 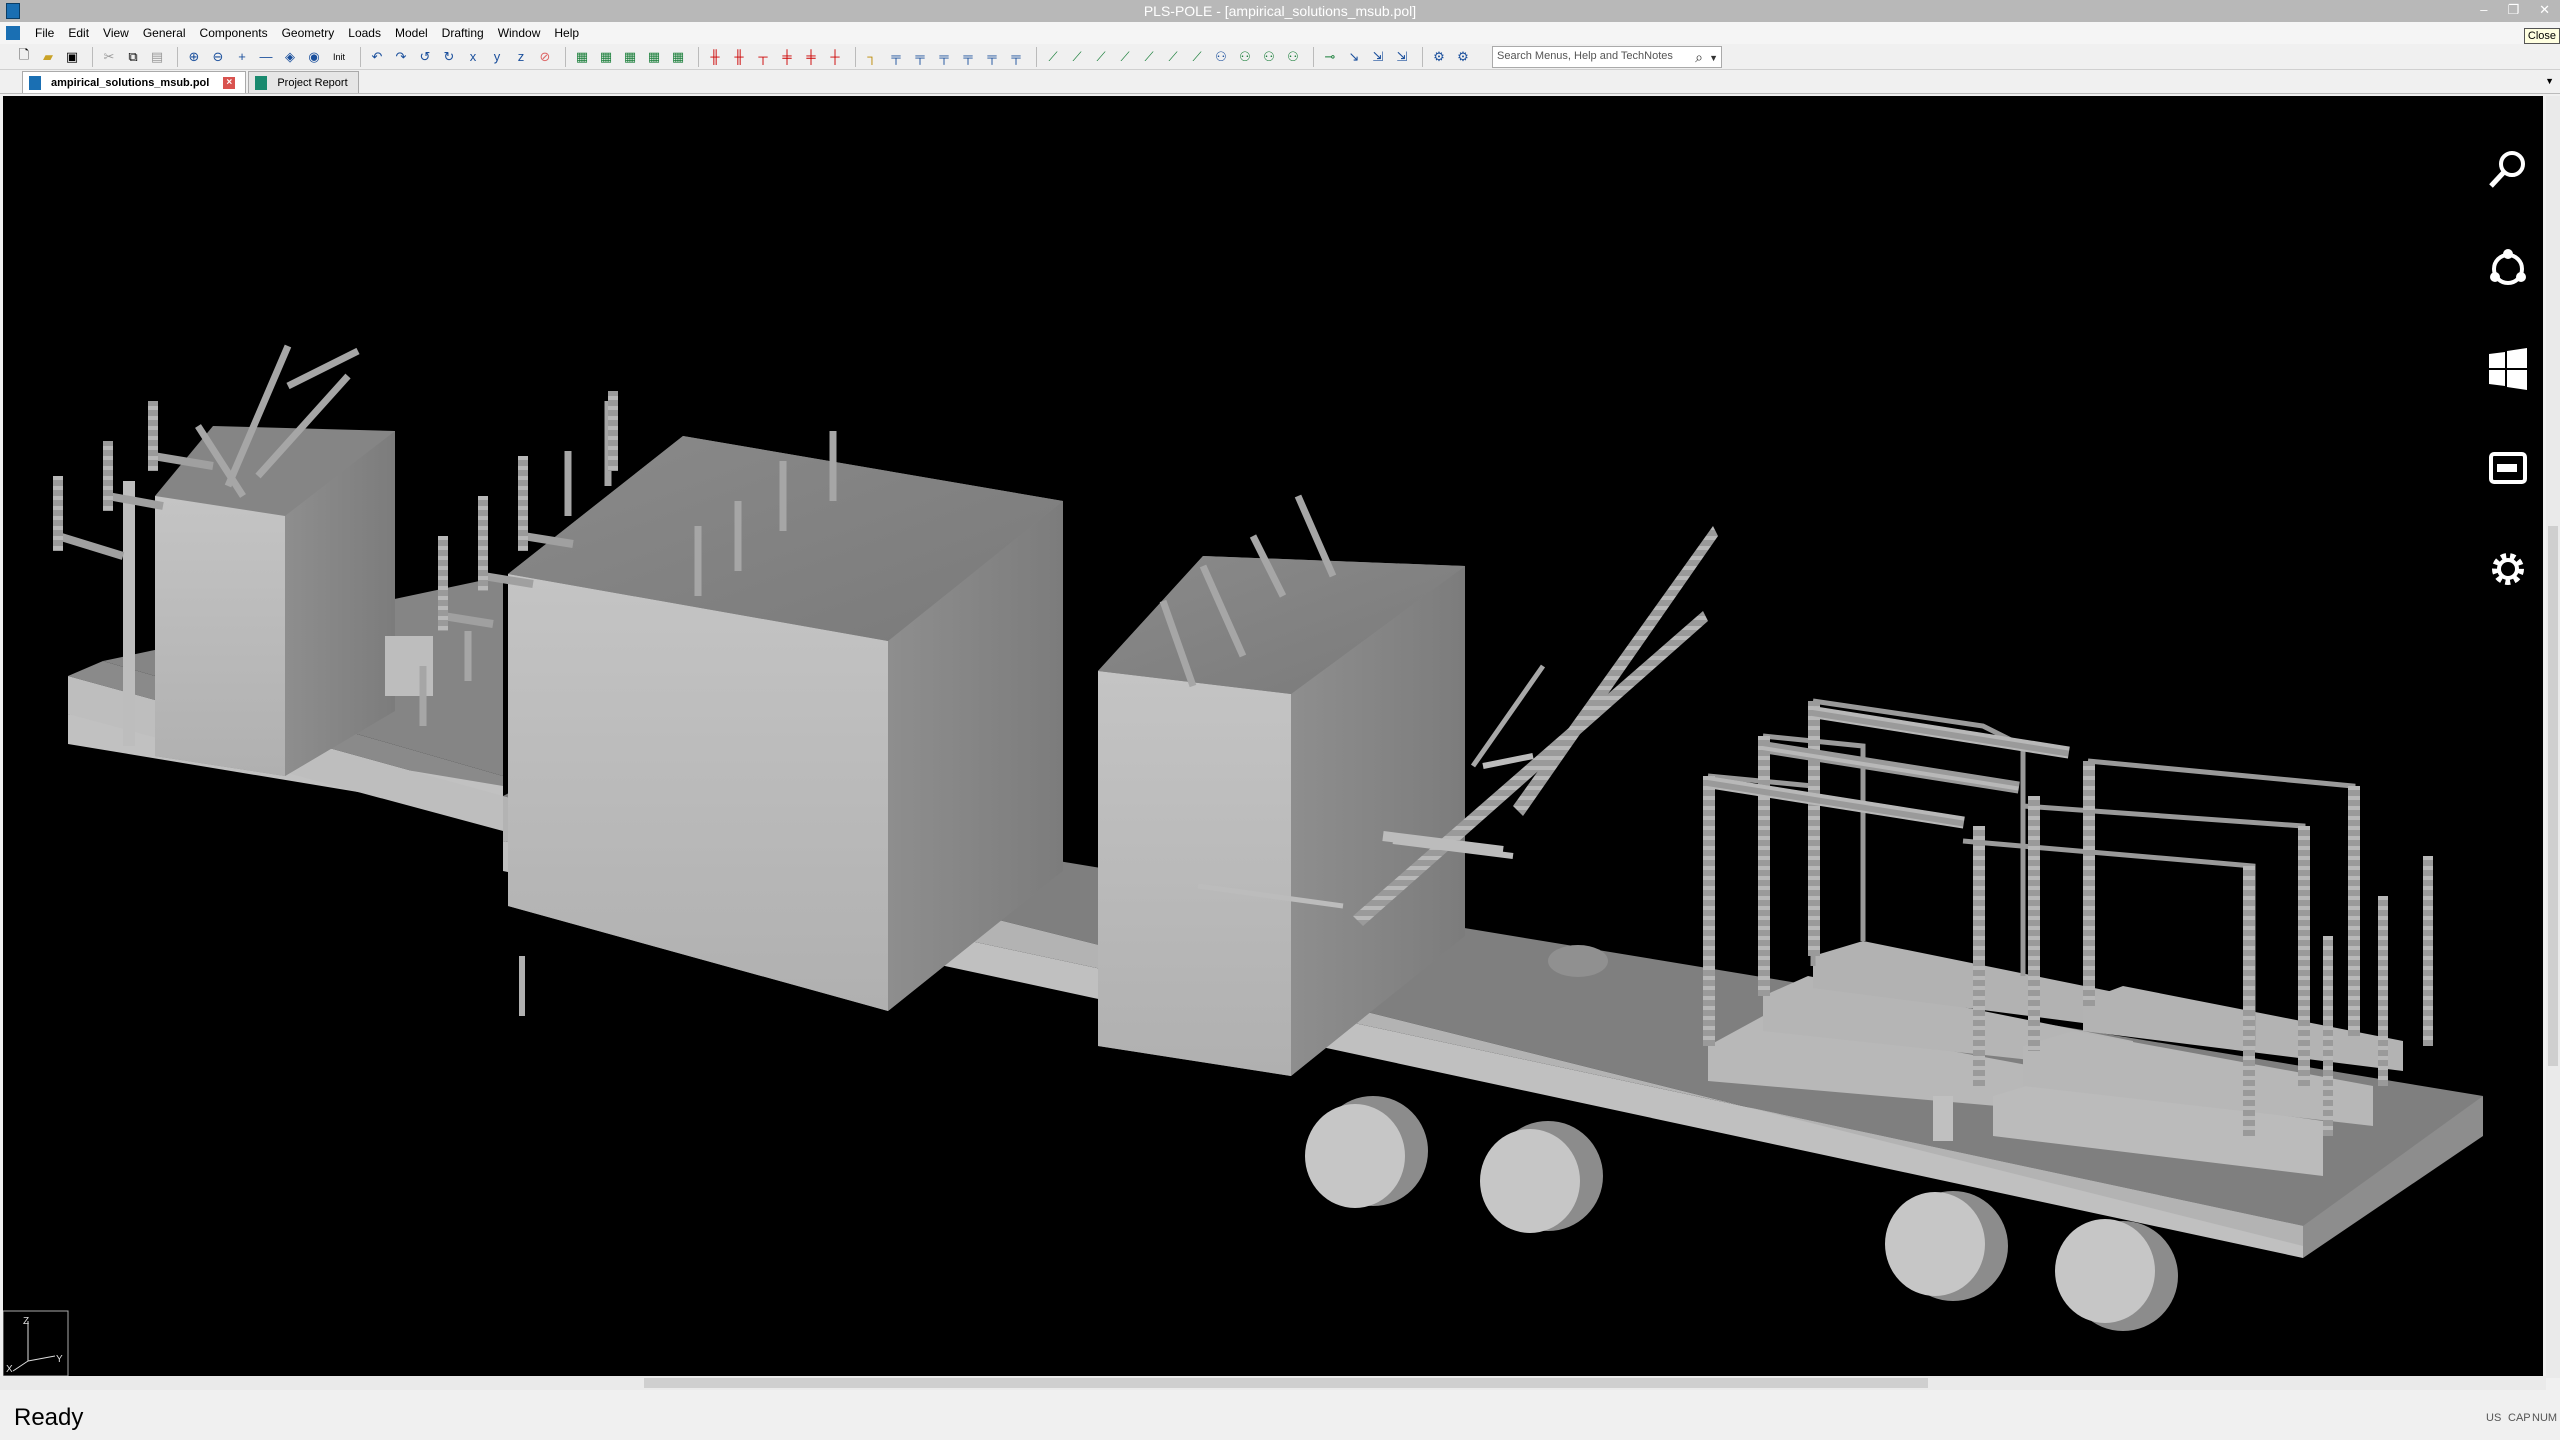 What do you see at coordinates (2508, 169) in the screenshot?
I see `search-charm-icon` at bounding box center [2508, 169].